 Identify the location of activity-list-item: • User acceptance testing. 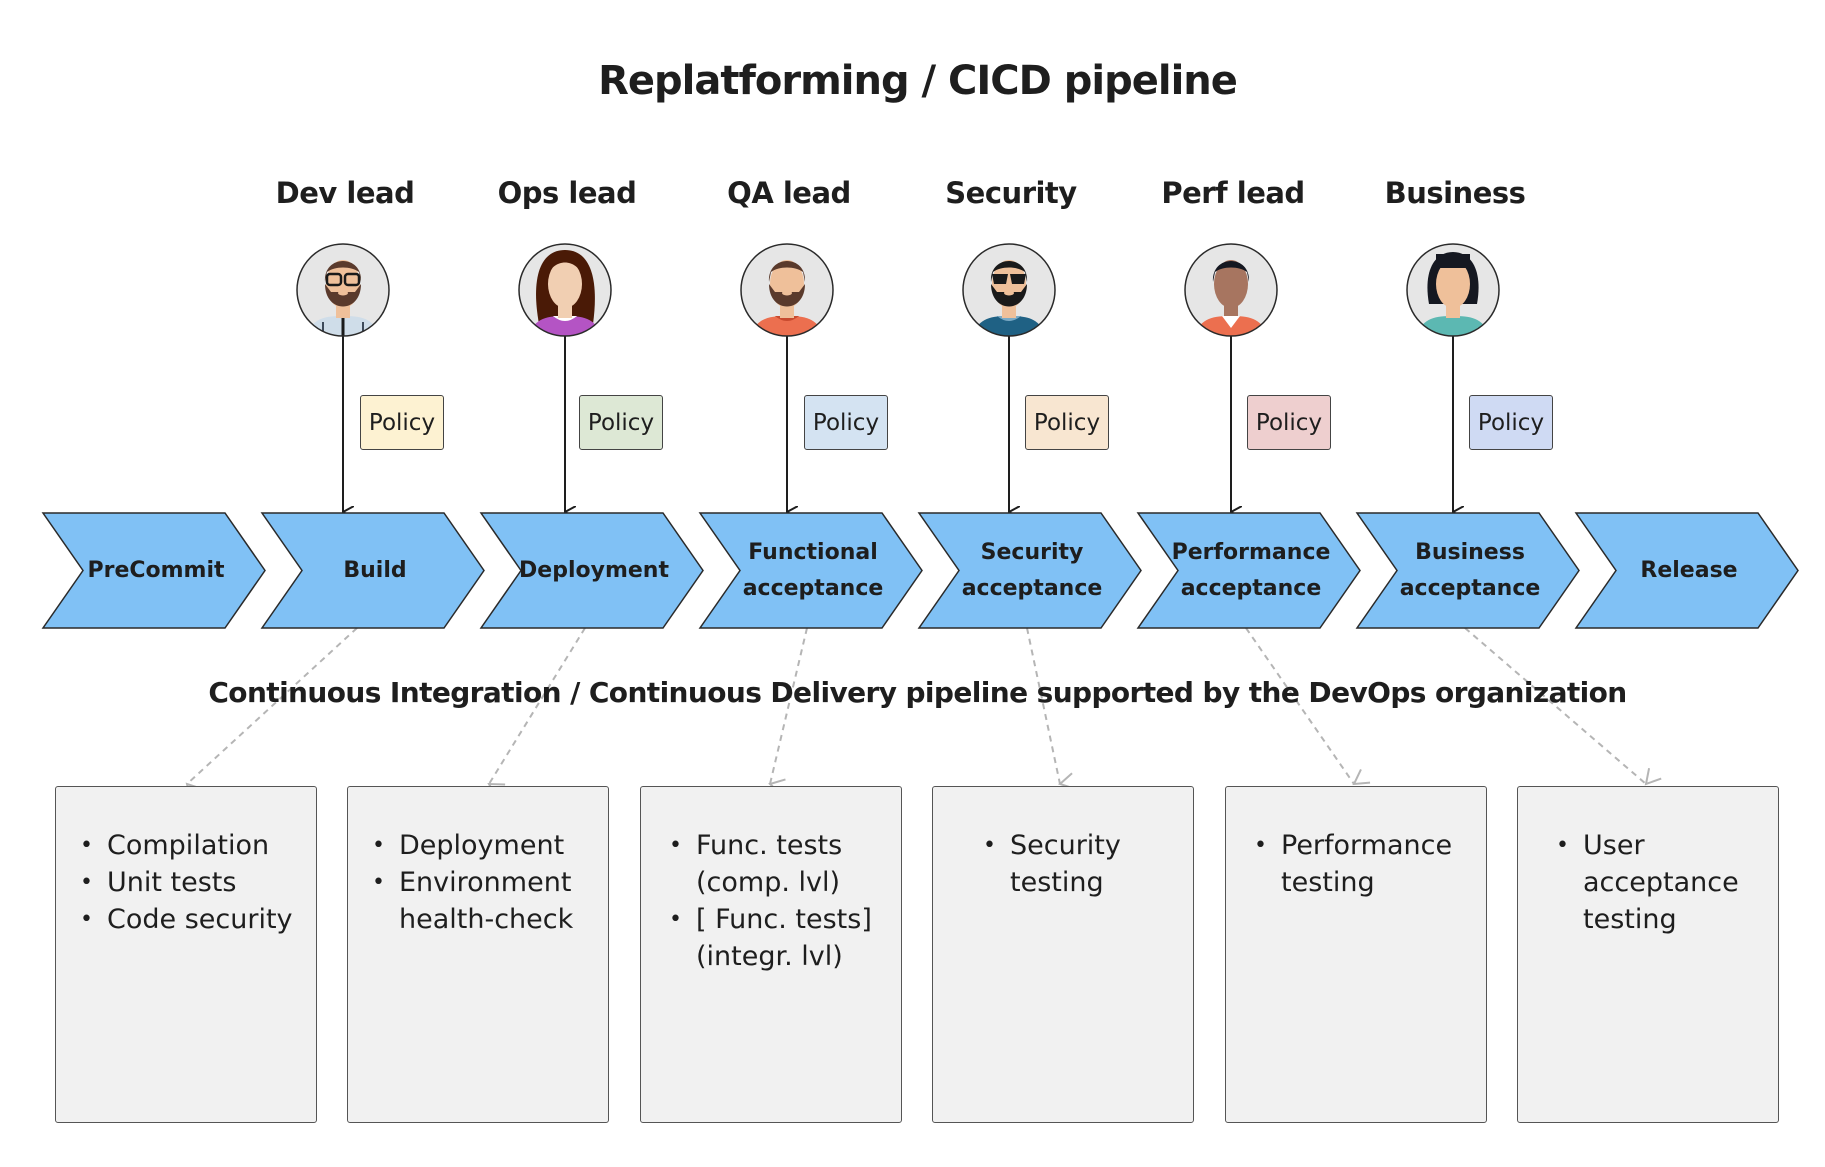
(1647, 882).